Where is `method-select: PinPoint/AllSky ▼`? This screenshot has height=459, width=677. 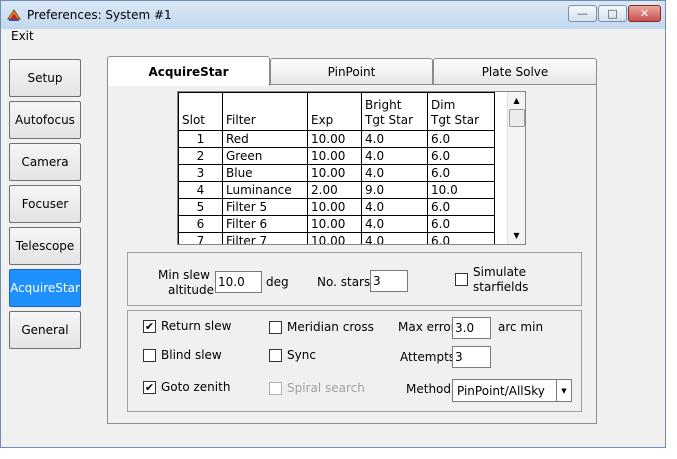
method-select: PinPoint/AllSky ▼ is located at coordinates (512, 390).